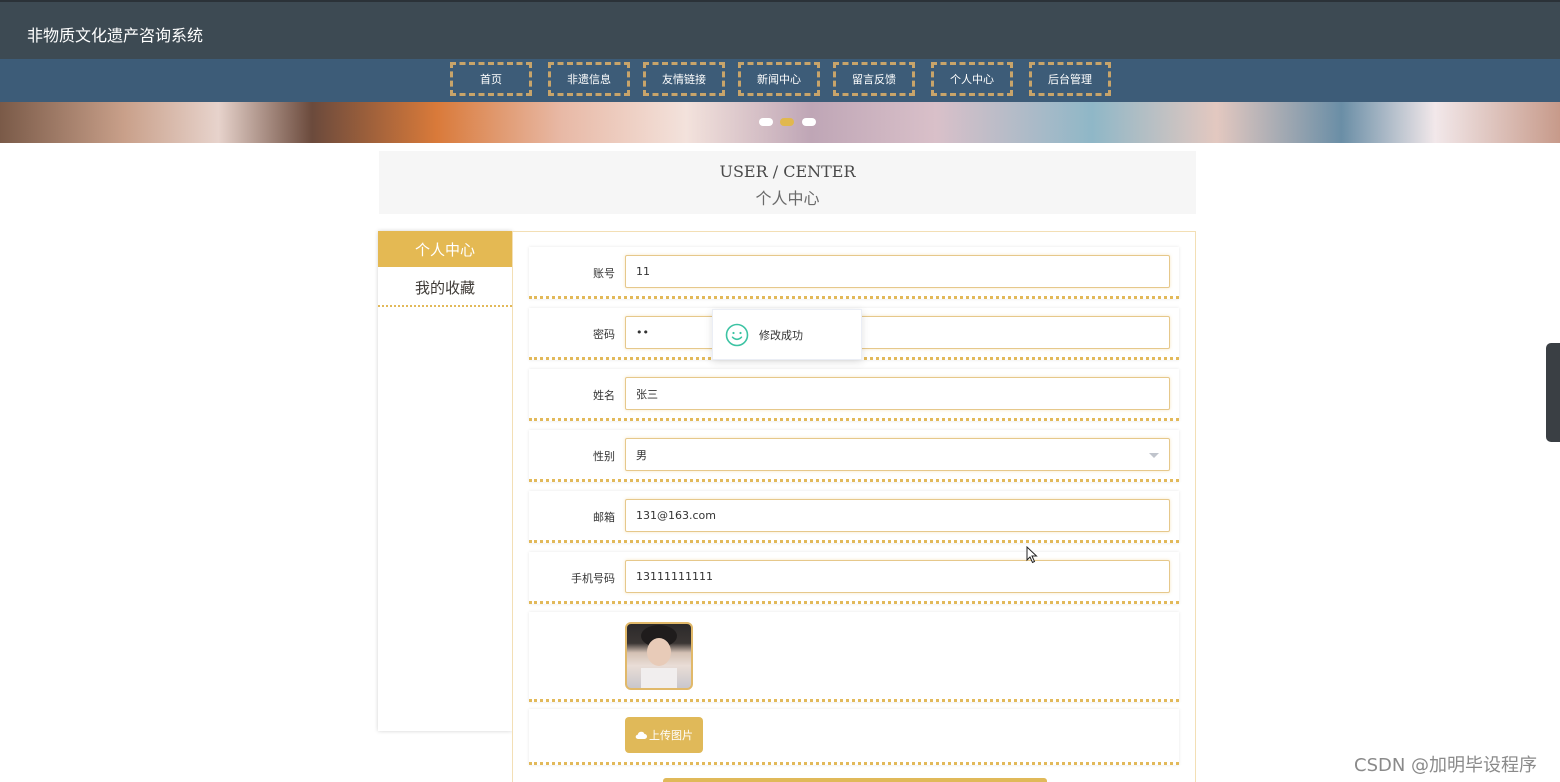 This screenshot has width=1560, height=782. Describe the element at coordinates (604, 334) in the screenshot. I see `password-label: 密码` at that location.